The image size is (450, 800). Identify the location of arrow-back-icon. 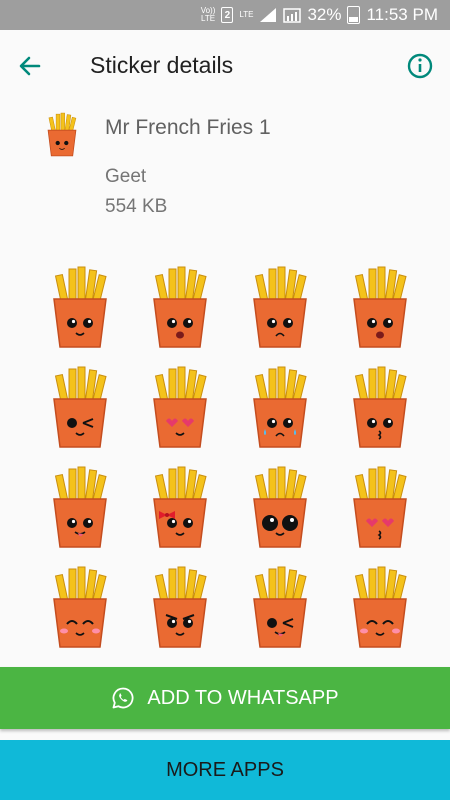
(30, 66).